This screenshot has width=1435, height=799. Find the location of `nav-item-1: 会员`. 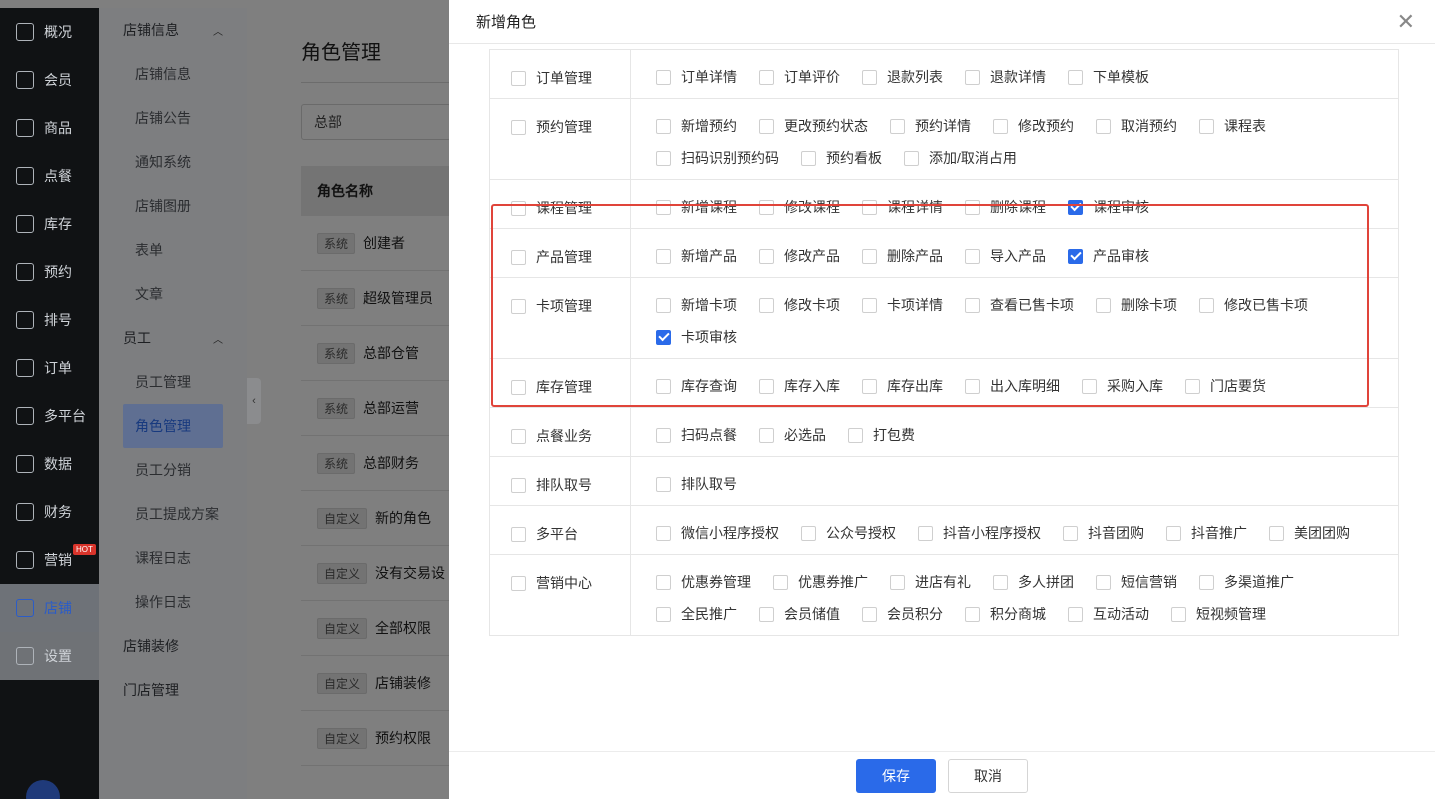

nav-item-1: 会员 is located at coordinates (49, 80).